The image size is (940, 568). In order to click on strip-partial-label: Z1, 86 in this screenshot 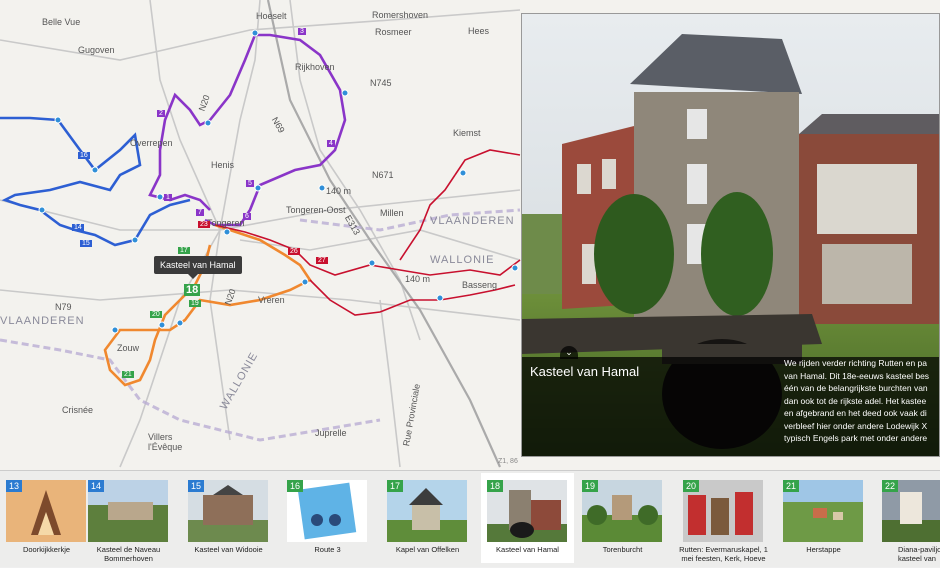, I will do `click(508, 461)`.